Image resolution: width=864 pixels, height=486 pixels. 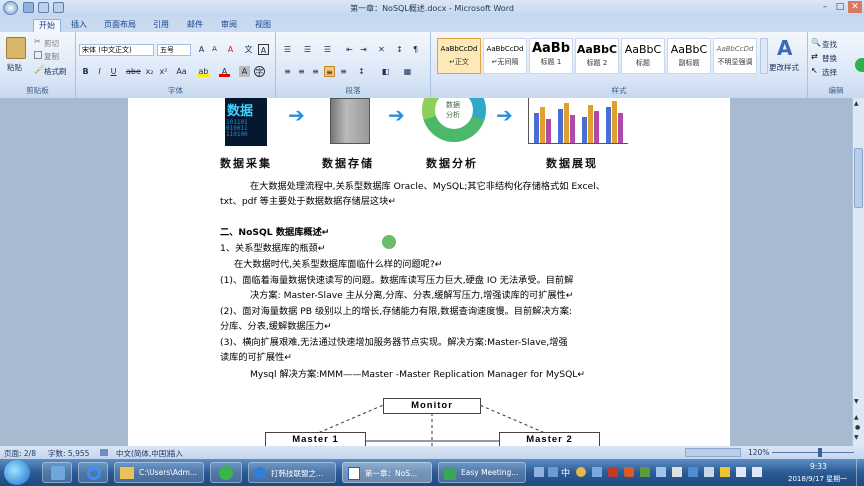 What do you see at coordinates (51, 56) in the screenshot?
I see `copy-button: 复制` at bounding box center [51, 56].